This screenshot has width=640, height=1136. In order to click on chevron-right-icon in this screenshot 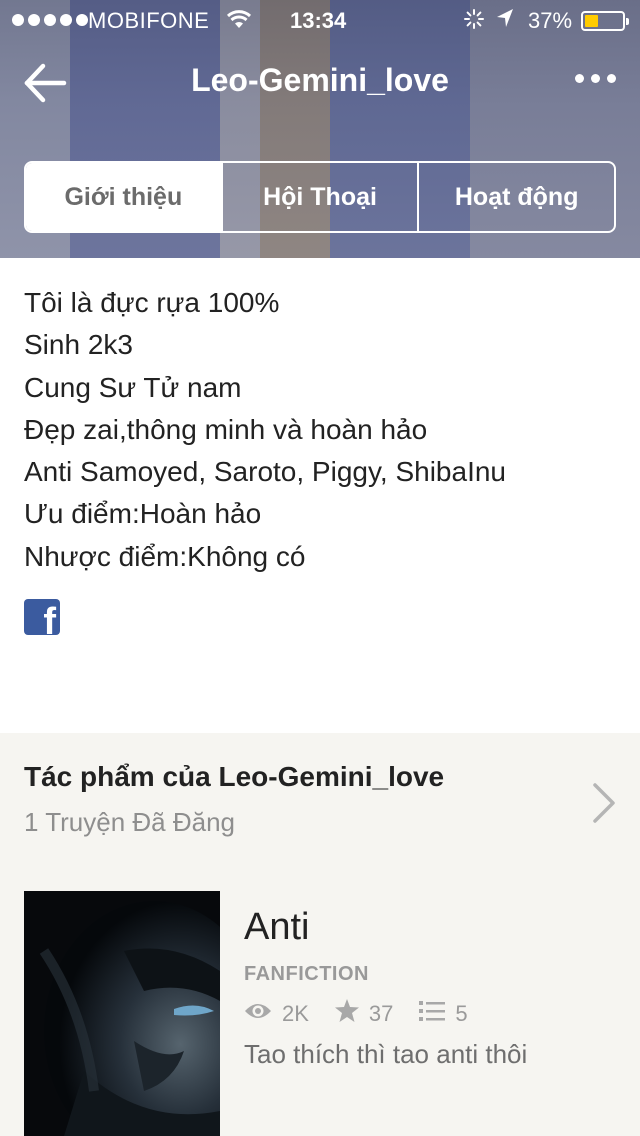, I will do `click(604, 803)`.